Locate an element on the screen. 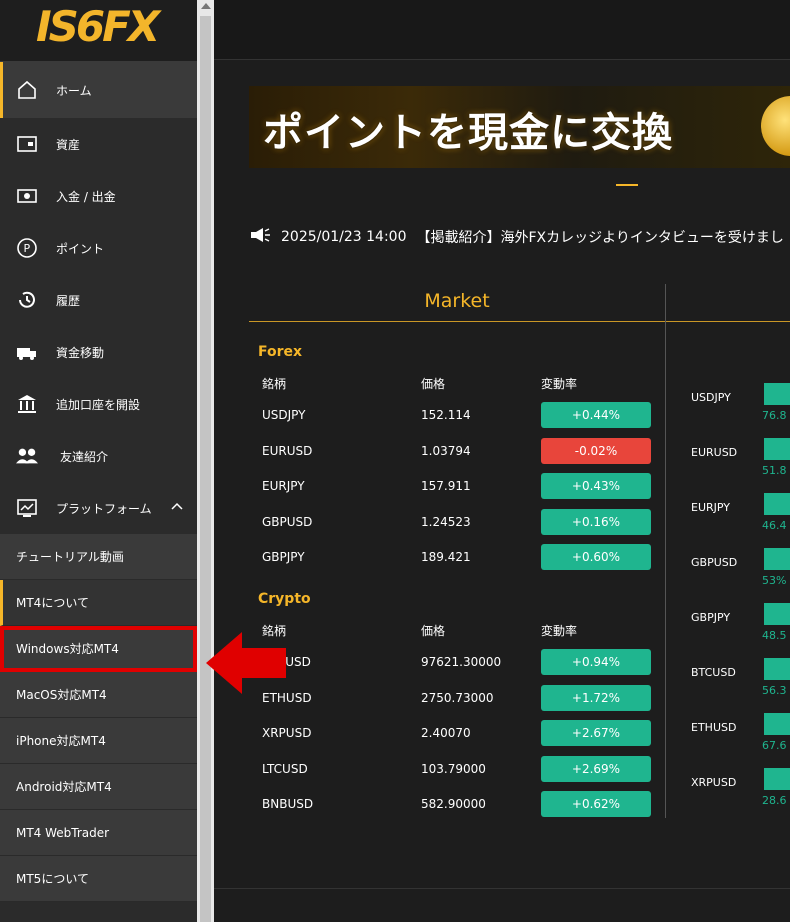 The image size is (790, 922). sentiment-symbol: EURJPY is located at coordinates (710, 507).